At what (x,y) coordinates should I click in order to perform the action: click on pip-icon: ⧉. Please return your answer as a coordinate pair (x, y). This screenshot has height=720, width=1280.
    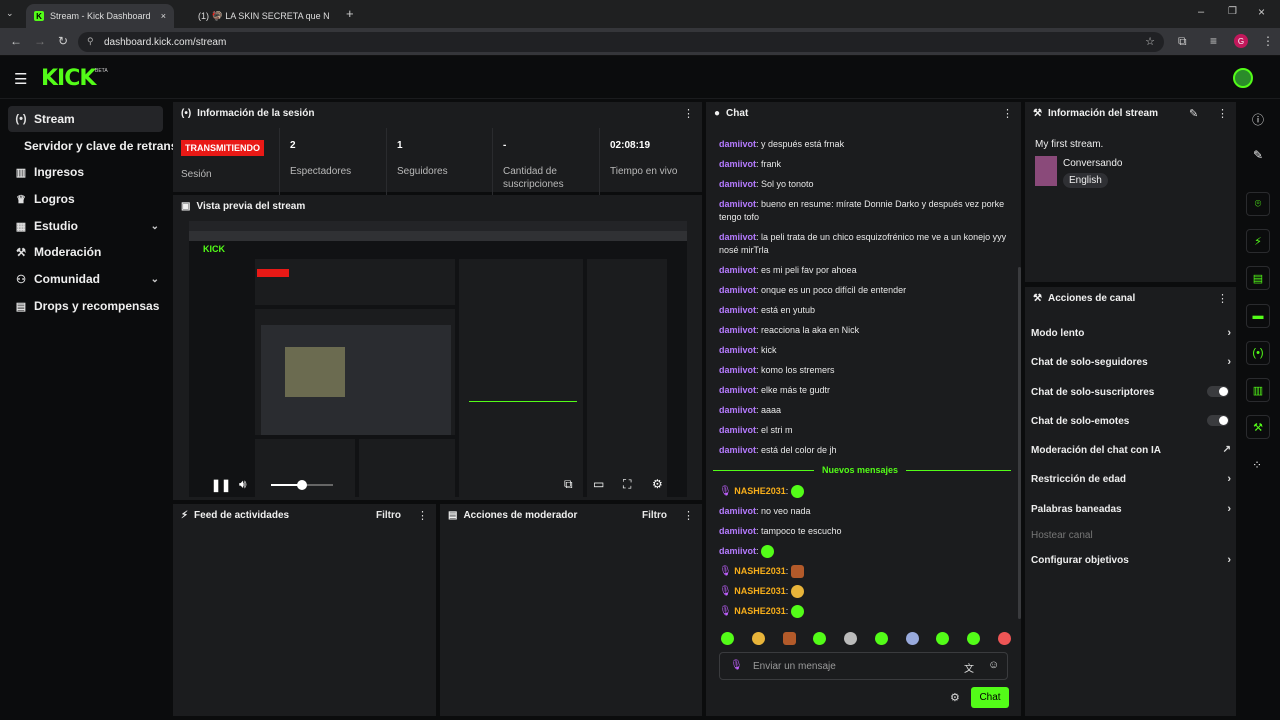
    Looking at the image, I should click on (568, 484).